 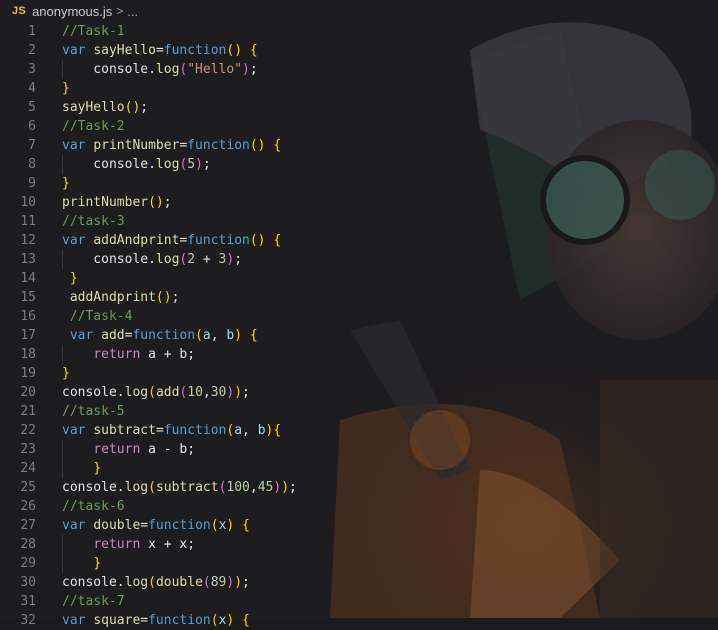 I want to click on code-text: return a + b;, so click(x=128, y=354).